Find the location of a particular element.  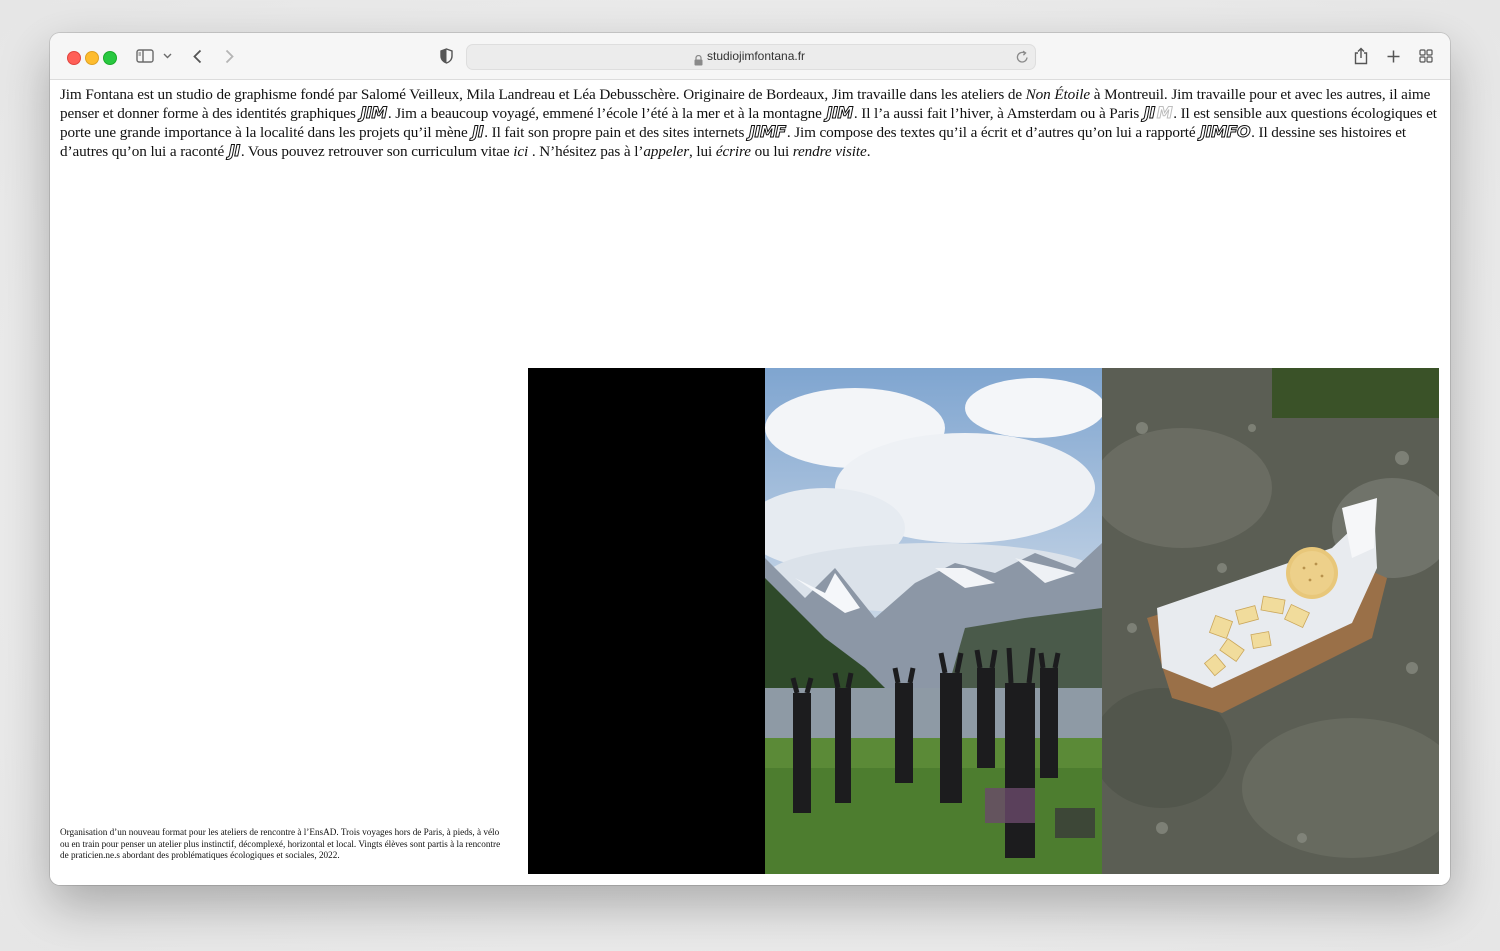

lock-icon is located at coordinates (698, 60).